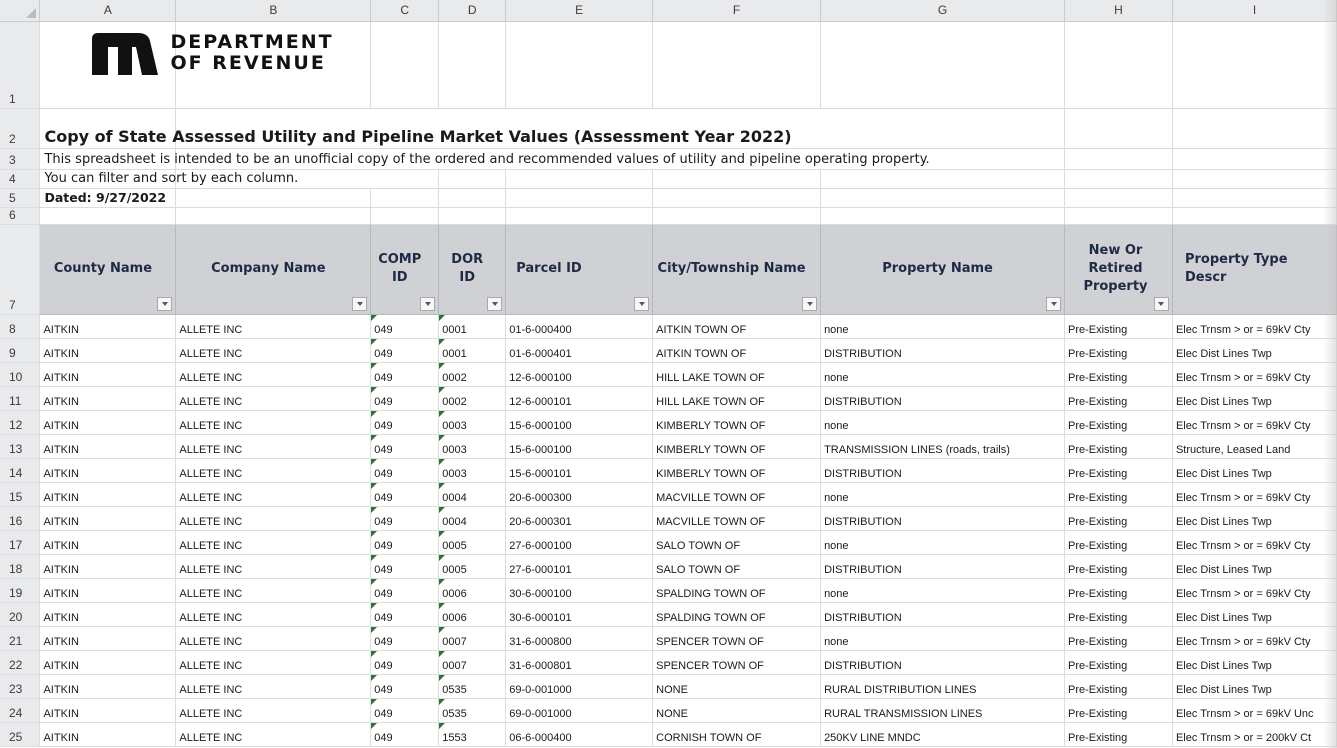 Image resolution: width=1337 pixels, height=748 pixels. What do you see at coordinates (185, 65) in the screenshot?
I see `cell: DEPARTMENT OF REVENUE` at bounding box center [185, 65].